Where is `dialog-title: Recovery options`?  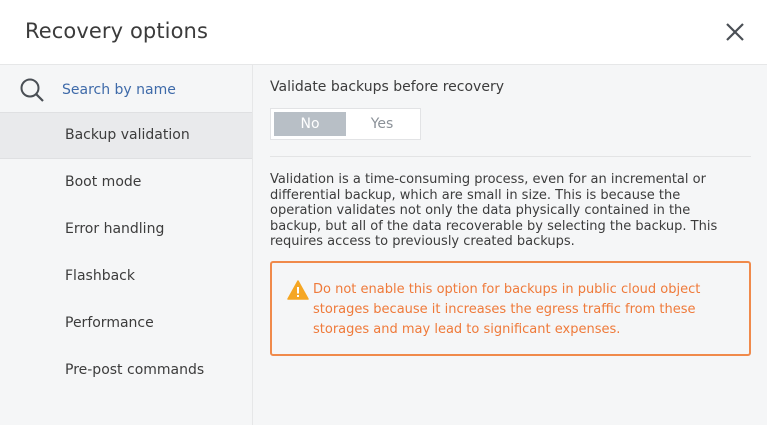 dialog-title: Recovery options is located at coordinates (116, 31).